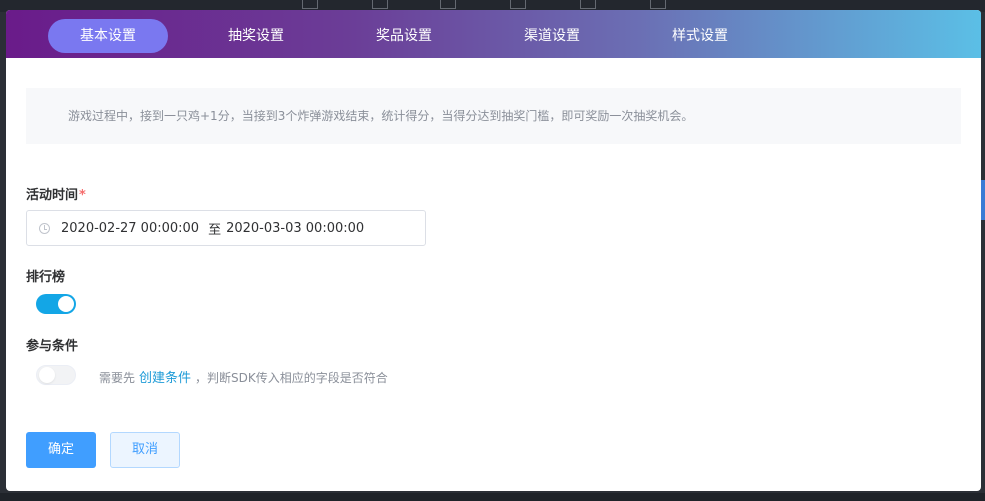 The width and height of the screenshot is (985, 501). What do you see at coordinates (82, 195) in the screenshot?
I see `required-asterisk: *` at bounding box center [82, 195].